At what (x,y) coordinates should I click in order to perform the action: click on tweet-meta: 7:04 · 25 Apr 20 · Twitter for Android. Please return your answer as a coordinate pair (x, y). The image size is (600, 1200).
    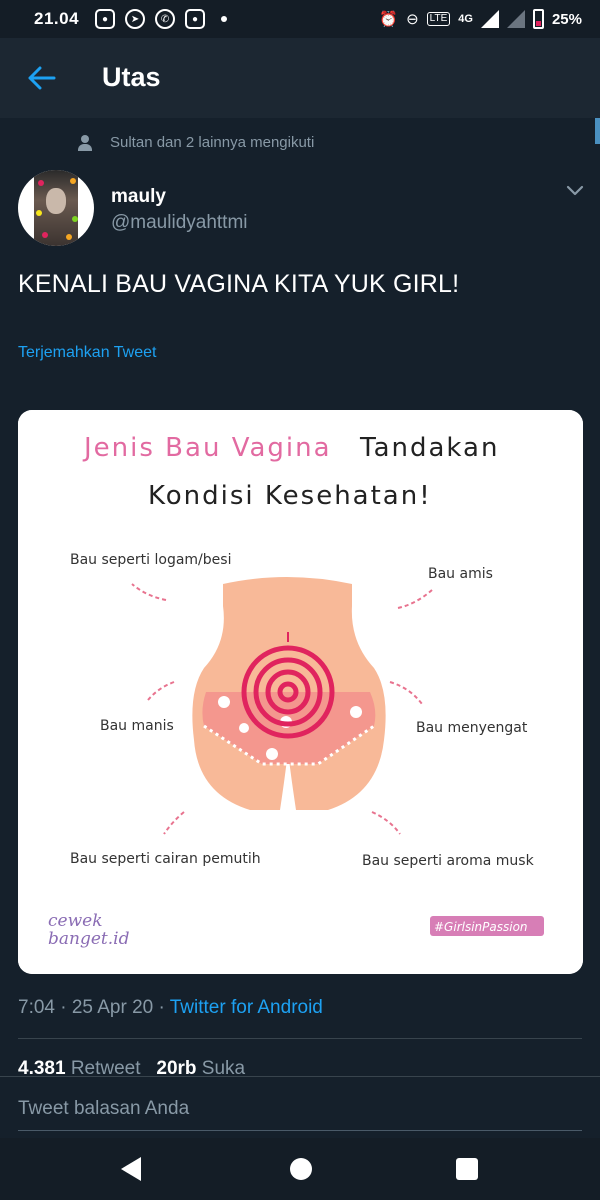
    Looking at the image, I should click on (170, 1008).